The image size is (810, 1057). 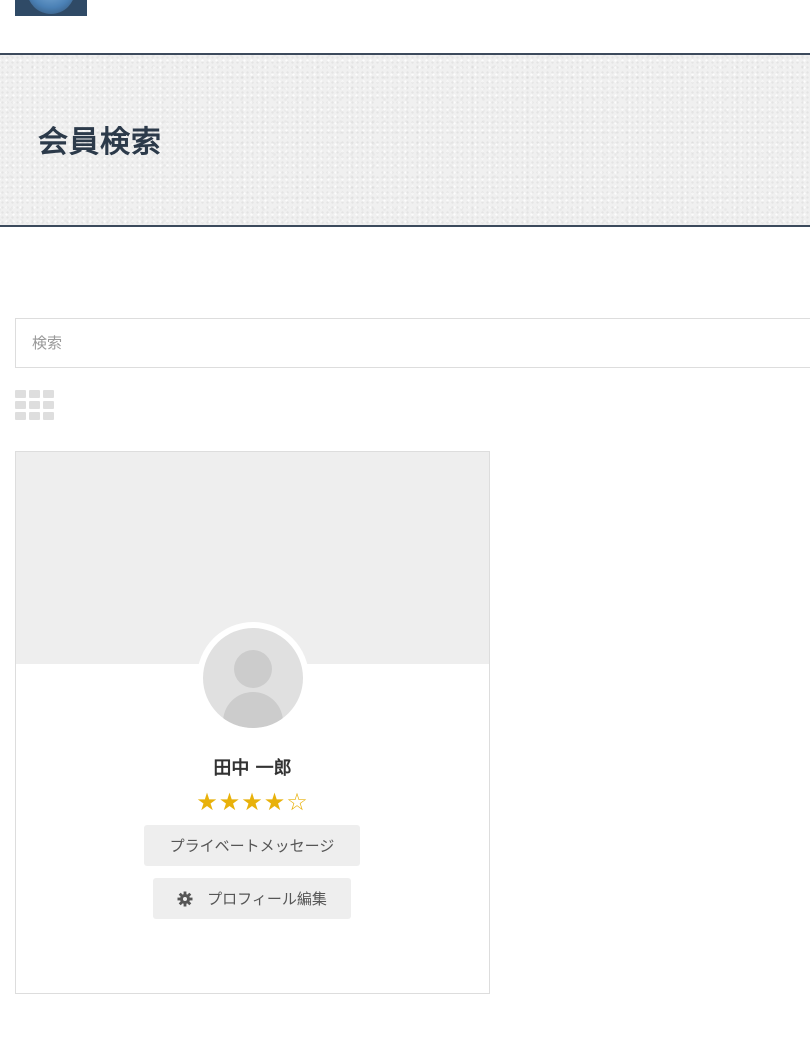 What do you see at coordinates (51, 8) in the screenshot?
I see `site-logo` at bounding box center [51, 8].